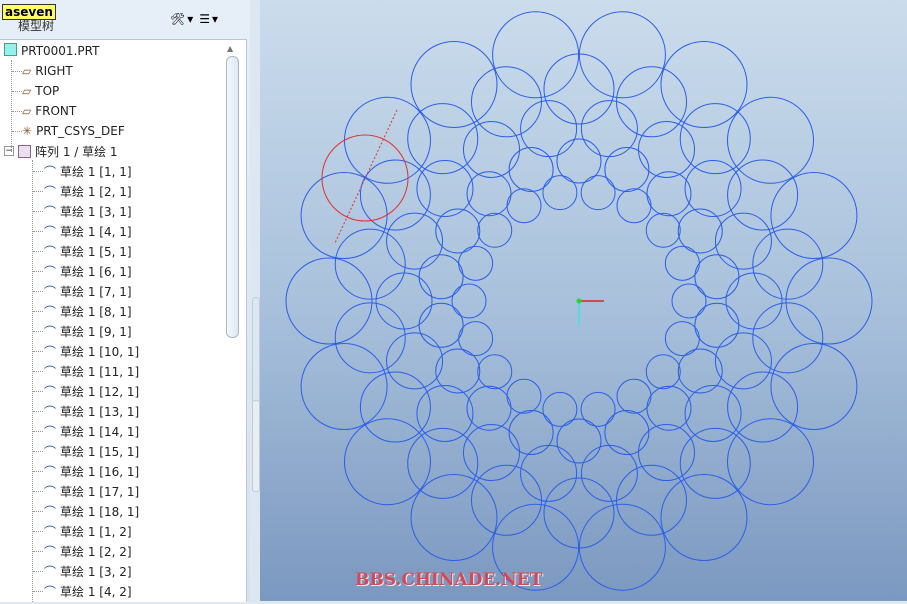 The height and width of the screenshot is (604, 907). I want to click on tree-item: ⌒ 草绘 1 [1, 2], so click(88, 531).